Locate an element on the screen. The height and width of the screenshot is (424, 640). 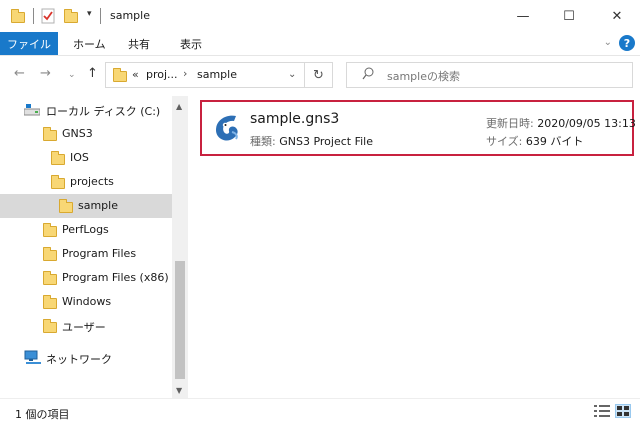
recent-locations-icon: ⌄ is located at coordinates (72, 75).